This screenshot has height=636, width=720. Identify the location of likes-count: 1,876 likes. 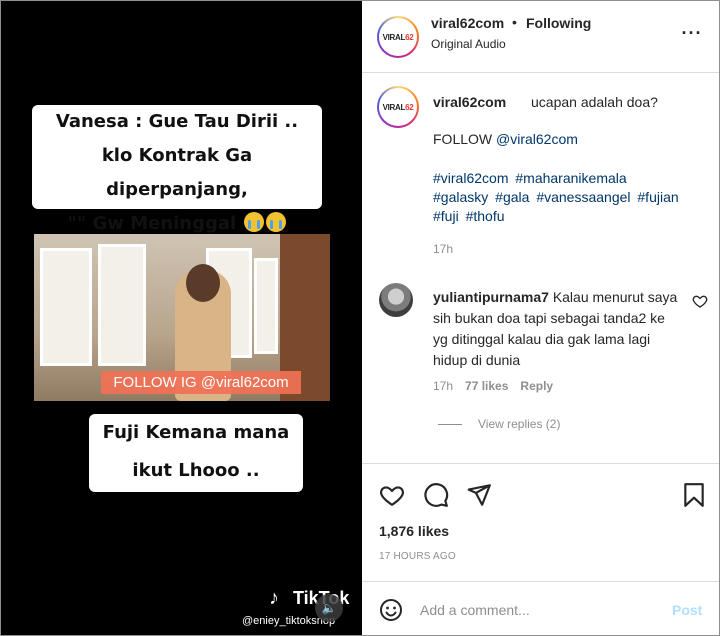
(414, 531).